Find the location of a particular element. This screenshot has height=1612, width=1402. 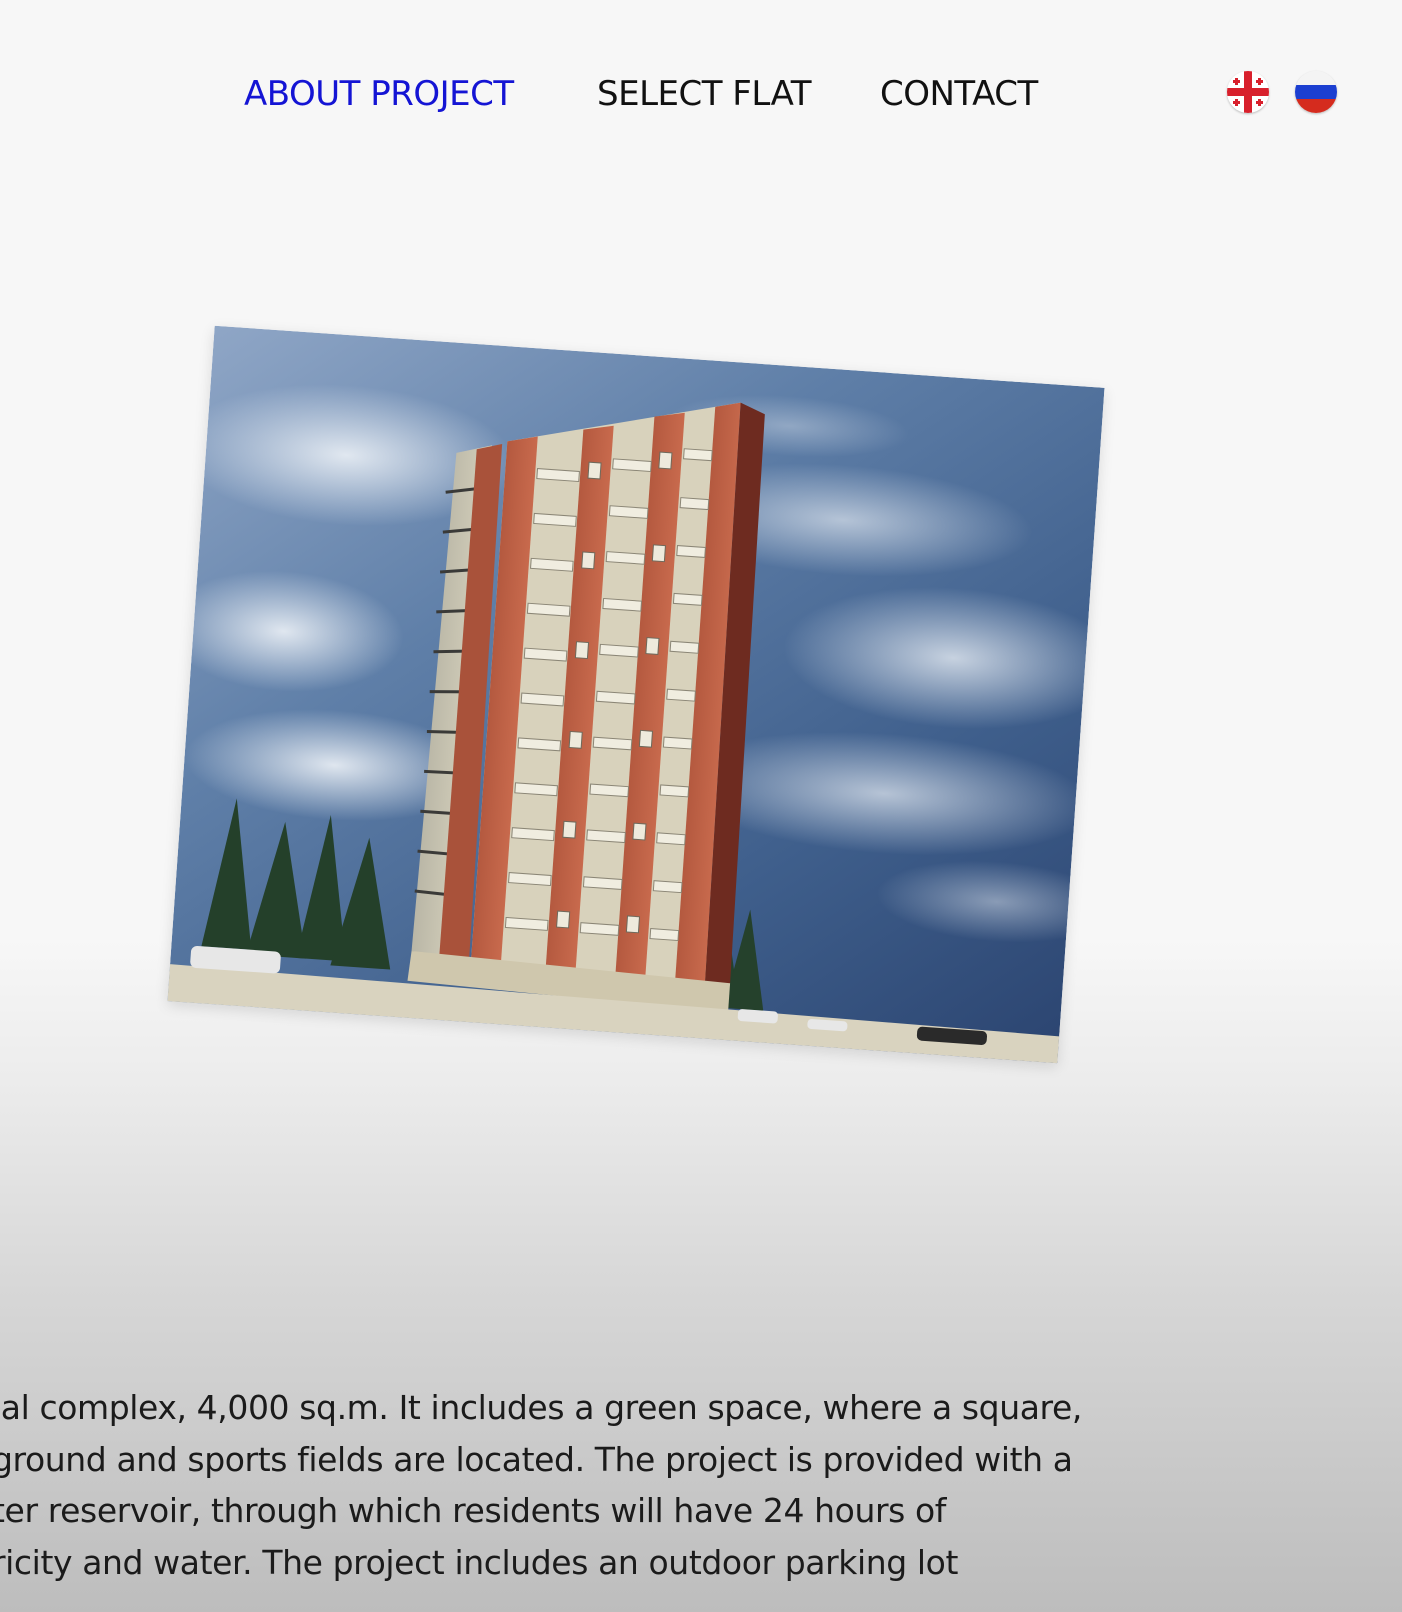

russian-flag-icon is located at coordinates (1316, 92).